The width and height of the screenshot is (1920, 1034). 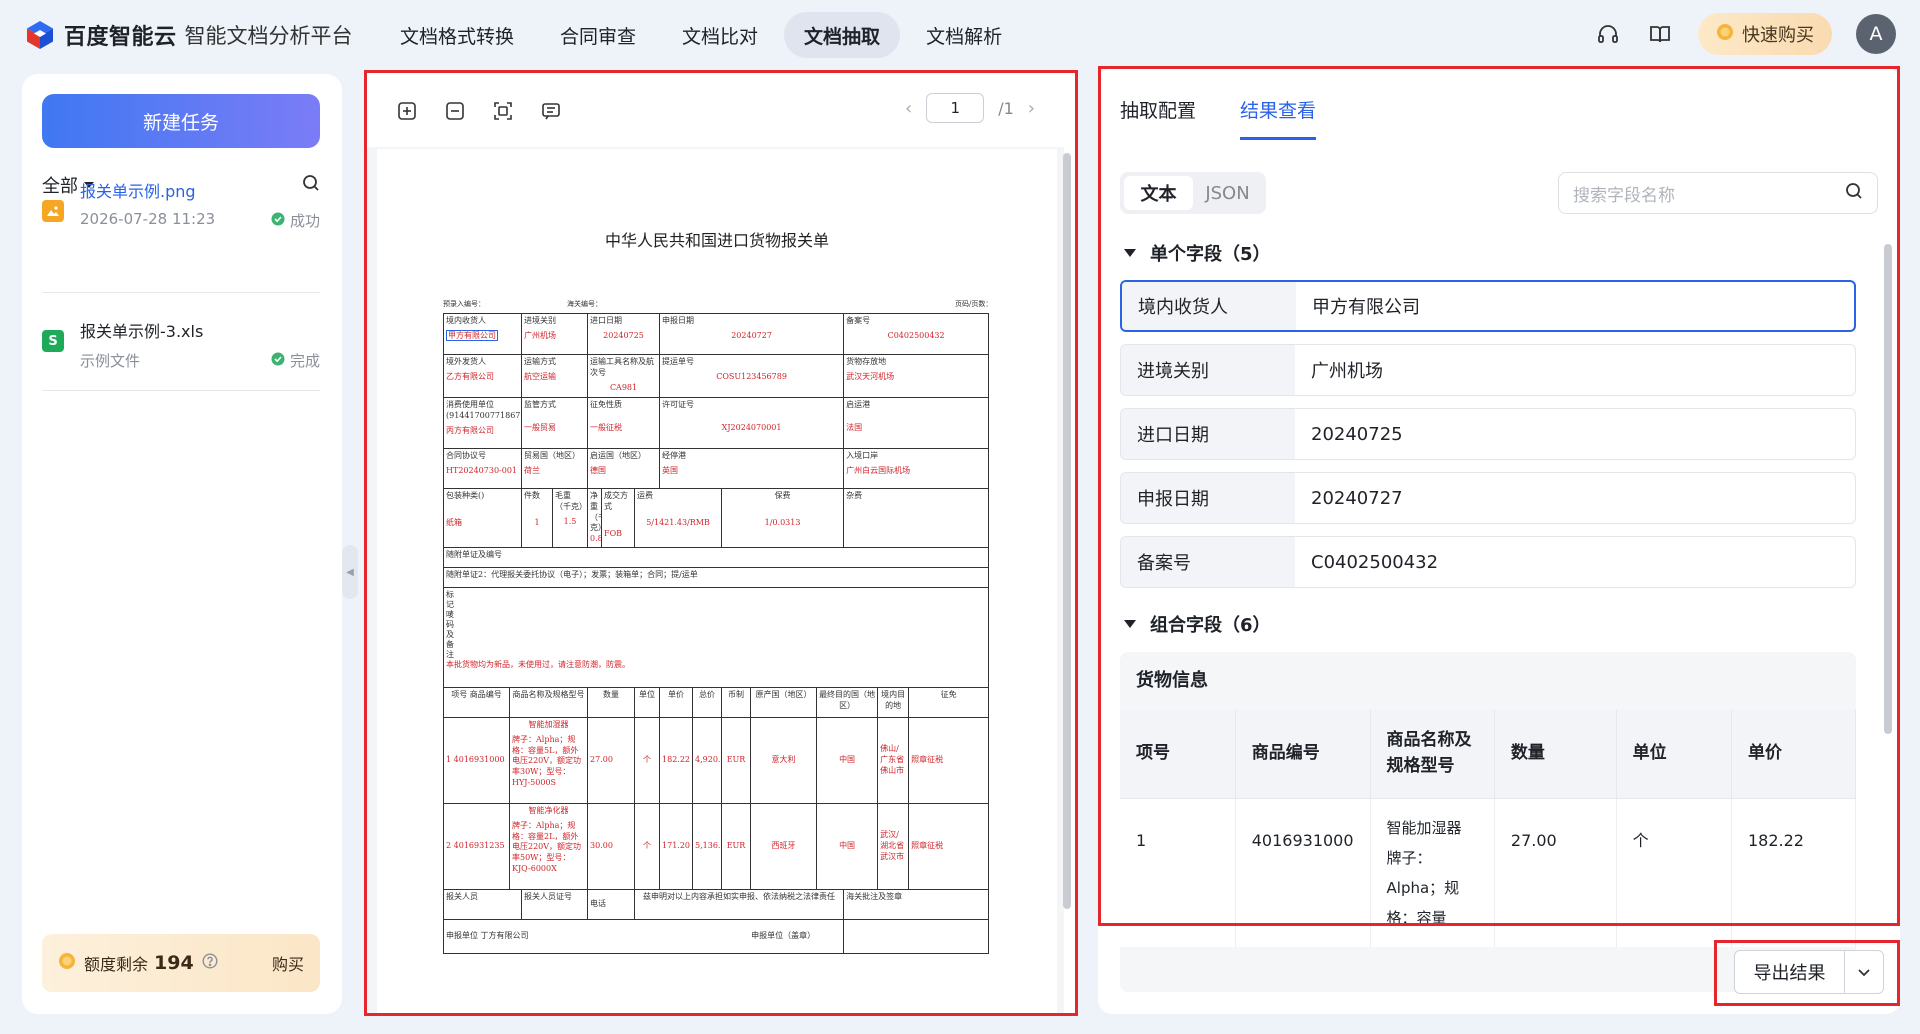 I want to click on form-label: 申报单位（盖章）, so click(x=783, y=936).